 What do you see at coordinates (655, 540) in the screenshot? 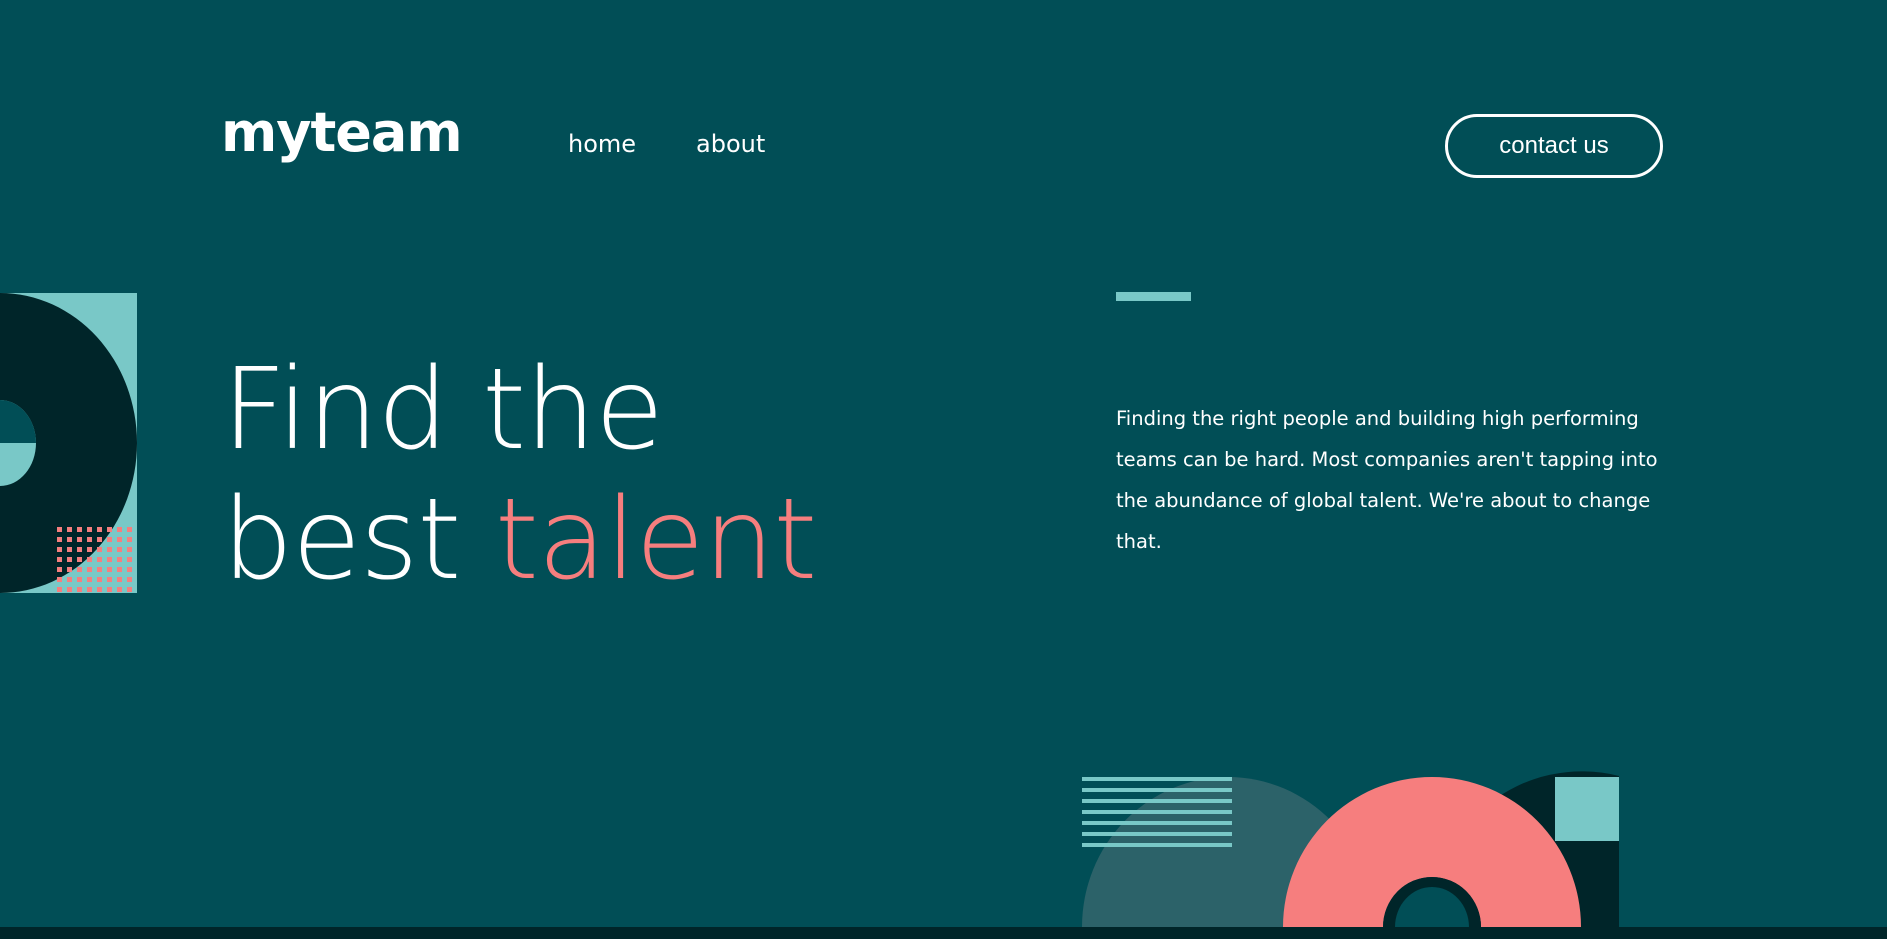
I see `headline-accent-word: talent` at bounding box center [655, 540].